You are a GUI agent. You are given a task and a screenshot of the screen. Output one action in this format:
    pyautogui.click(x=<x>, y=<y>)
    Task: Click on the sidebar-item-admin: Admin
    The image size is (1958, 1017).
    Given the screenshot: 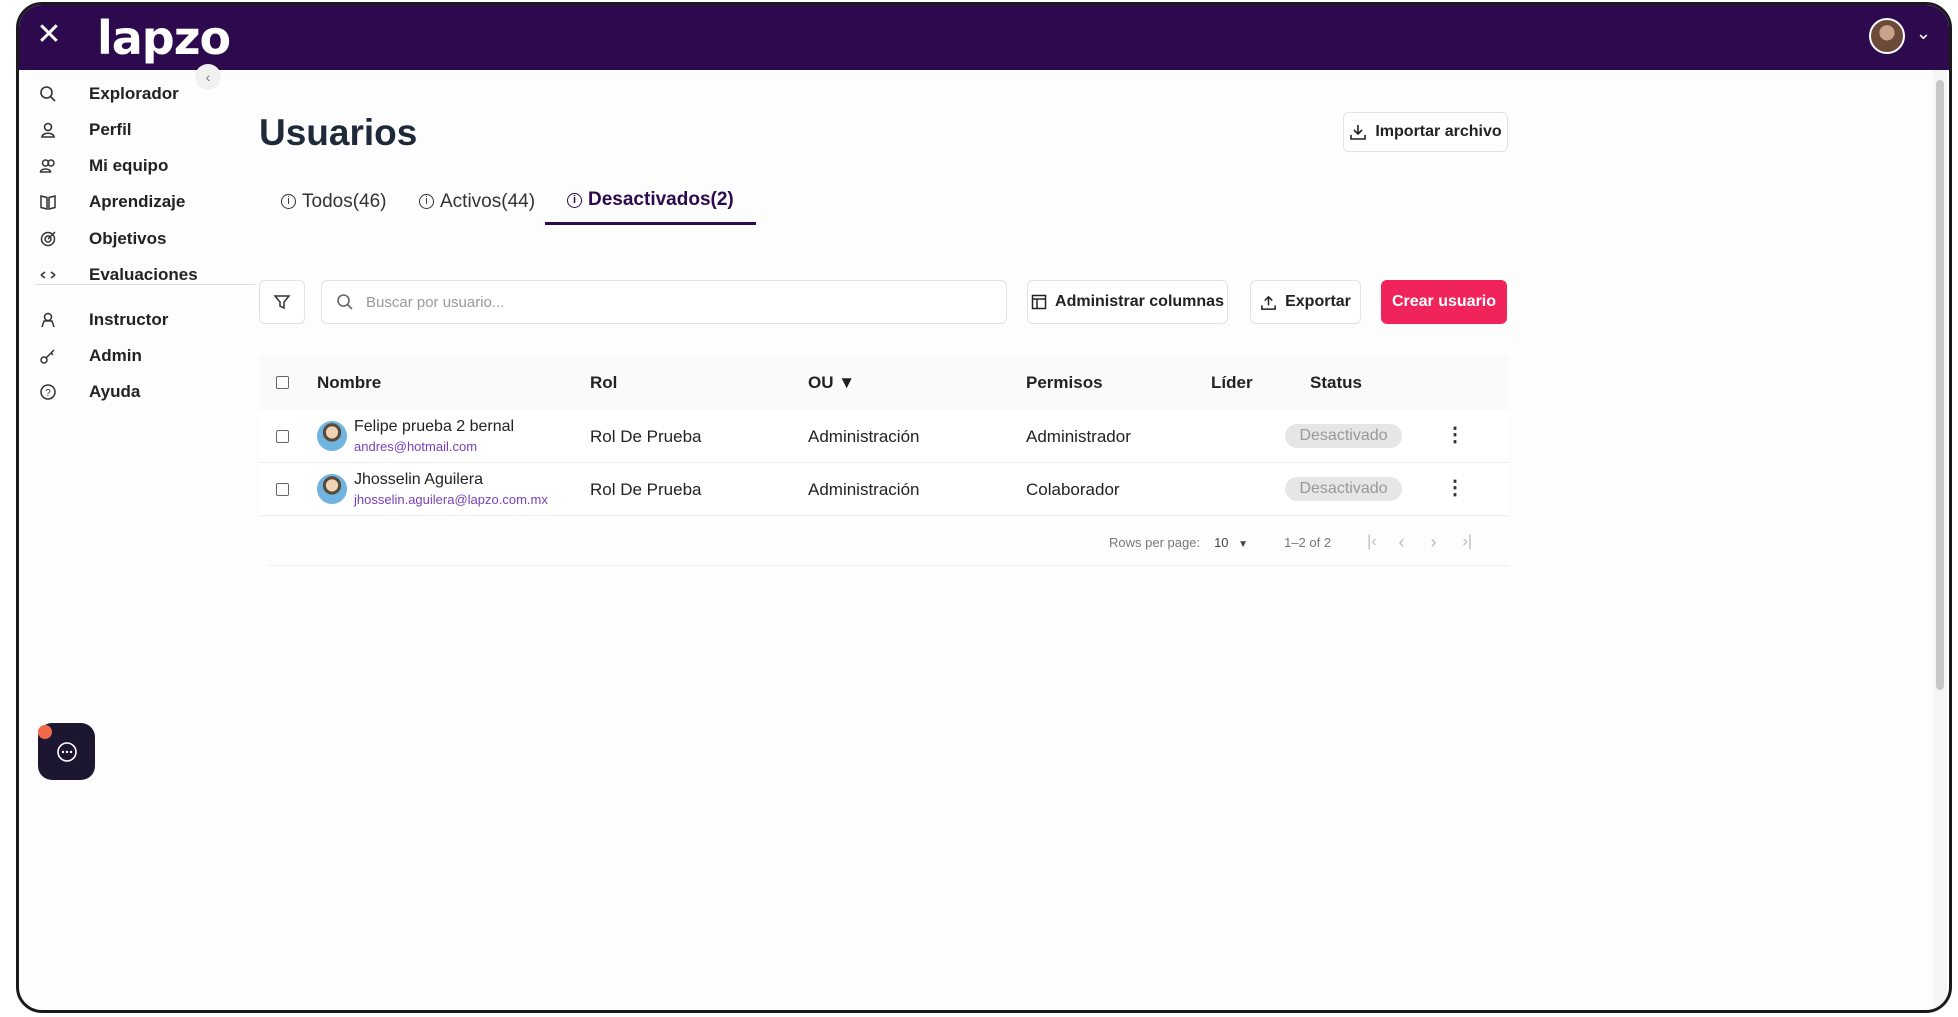 What is the action you would take?
    pyautogui.click(x=134, y=356)
    